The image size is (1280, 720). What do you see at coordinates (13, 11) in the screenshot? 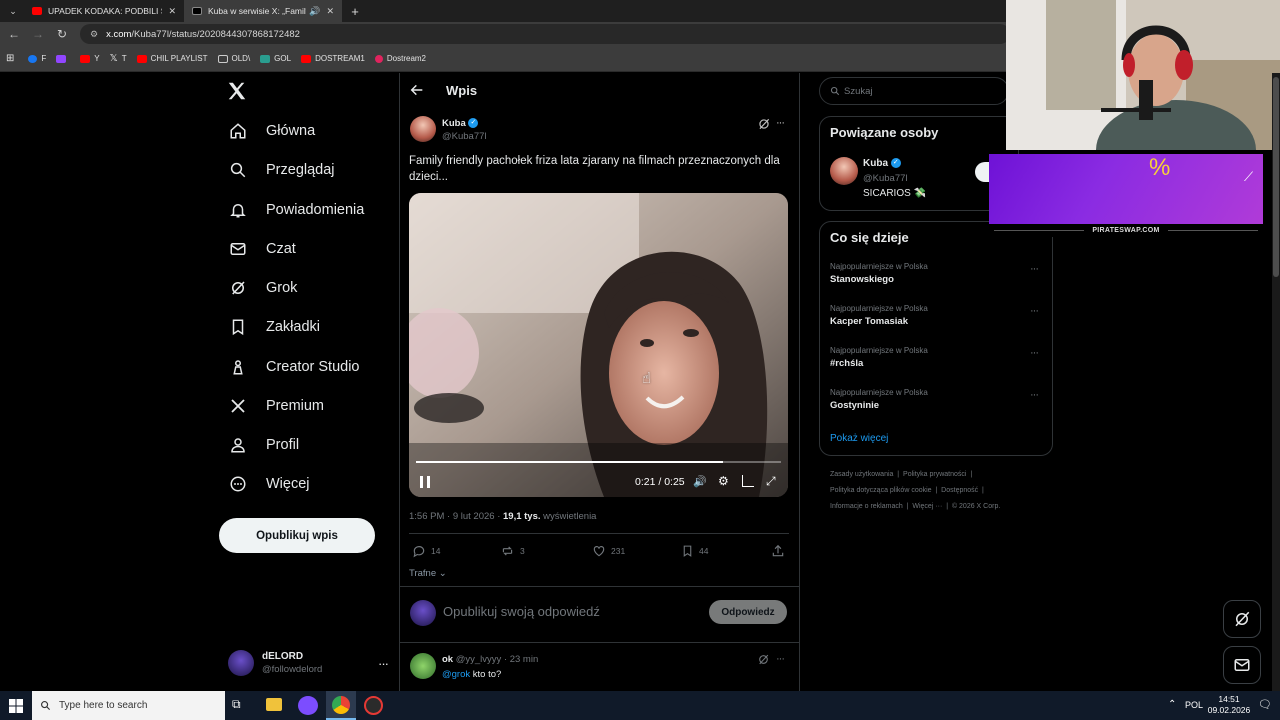
I see `tab-search-chevron-icon: ⌄` at bounding box center [13, 11].